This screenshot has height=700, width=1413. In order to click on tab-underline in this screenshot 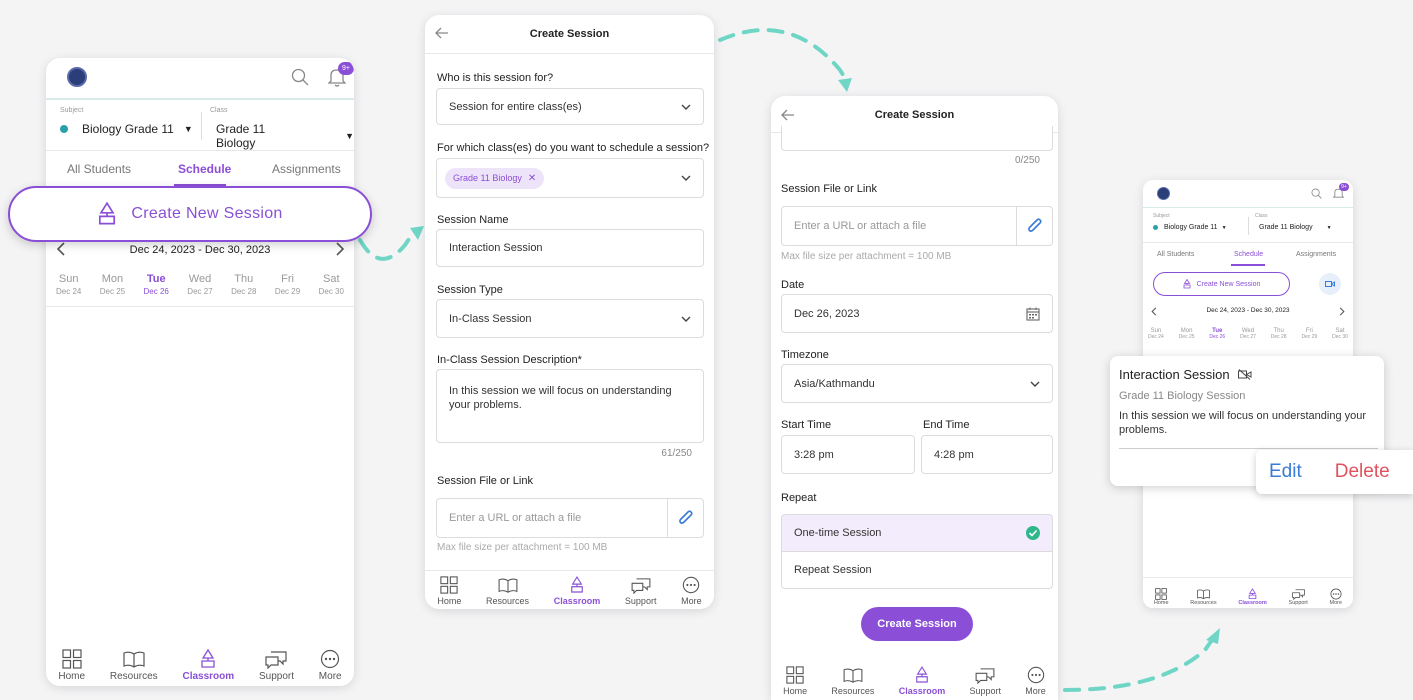, I will do `click(1248, 265)`.